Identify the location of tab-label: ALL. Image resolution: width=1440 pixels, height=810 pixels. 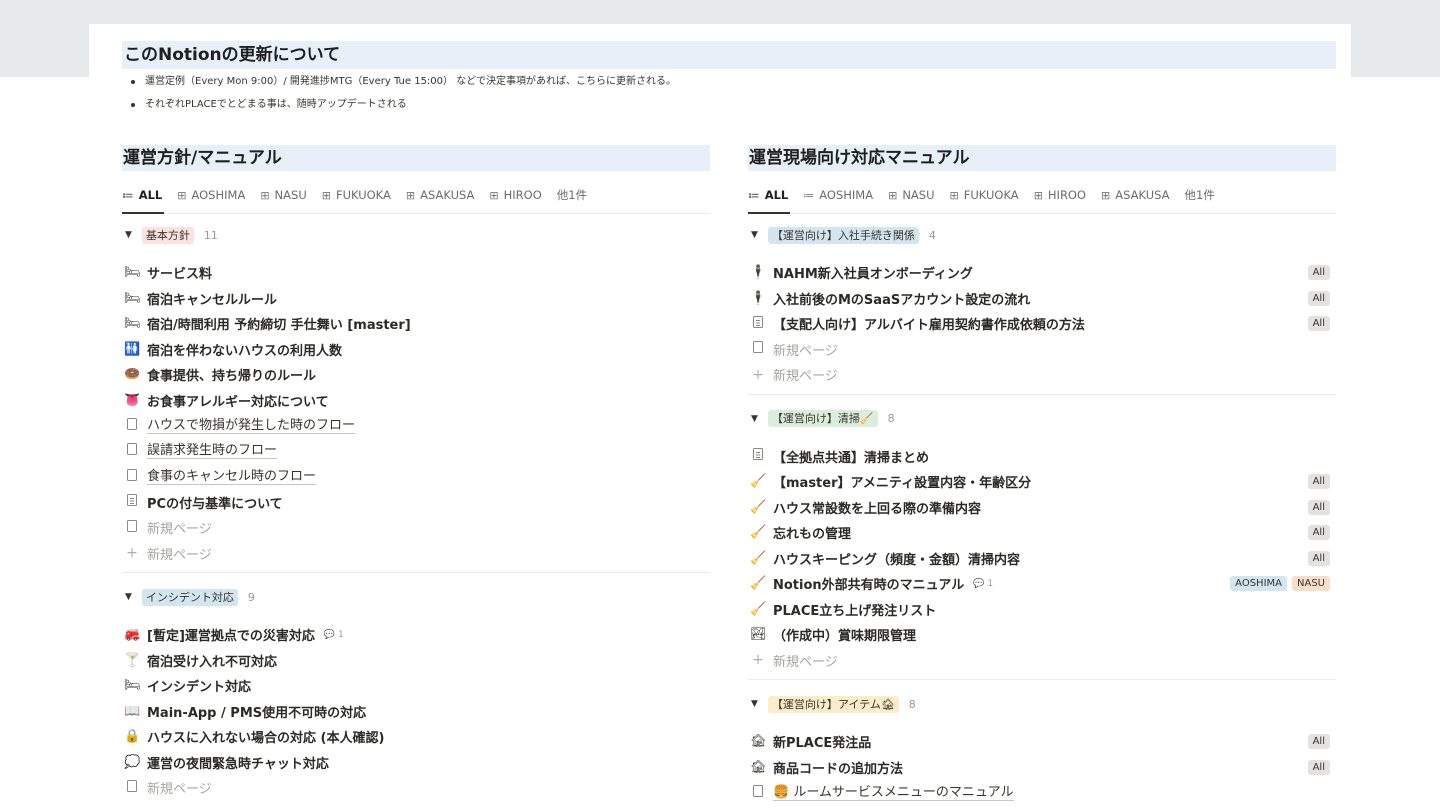
(776, 195).